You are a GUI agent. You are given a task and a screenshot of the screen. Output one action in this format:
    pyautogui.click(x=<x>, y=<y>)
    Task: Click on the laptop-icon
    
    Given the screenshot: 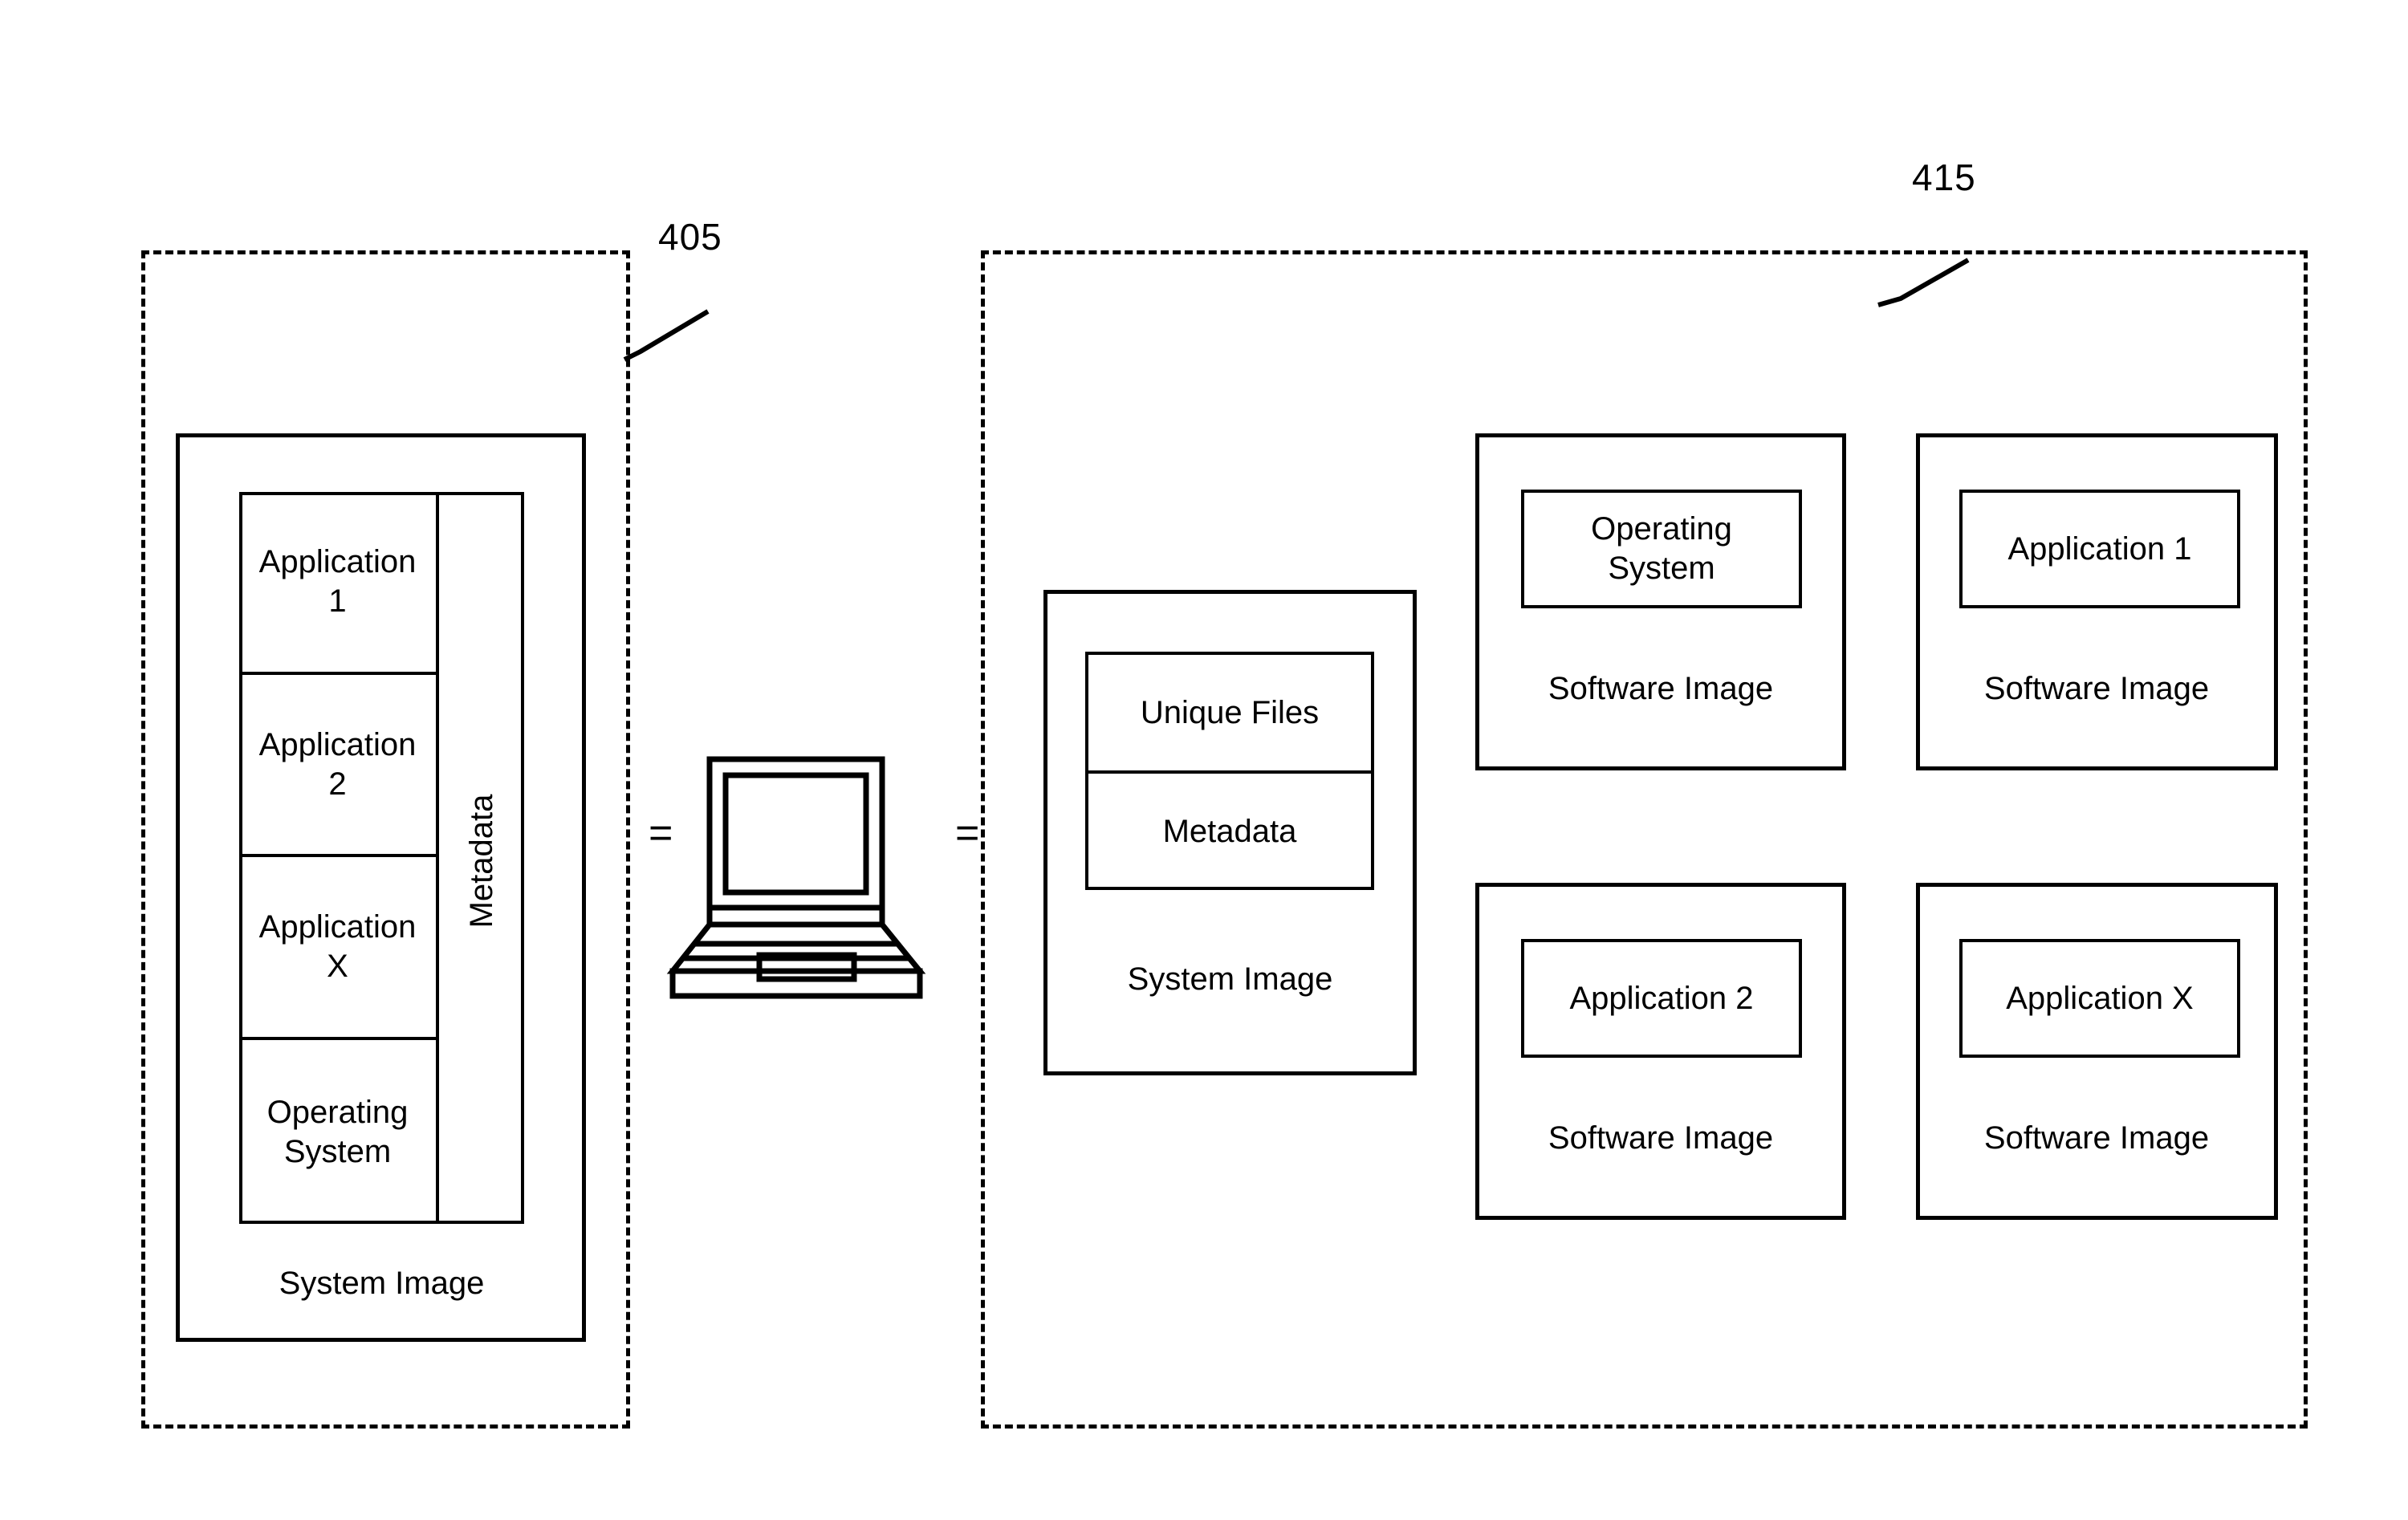 What is the action you would take?
    pyautogui.click(x=811, y=889)
    